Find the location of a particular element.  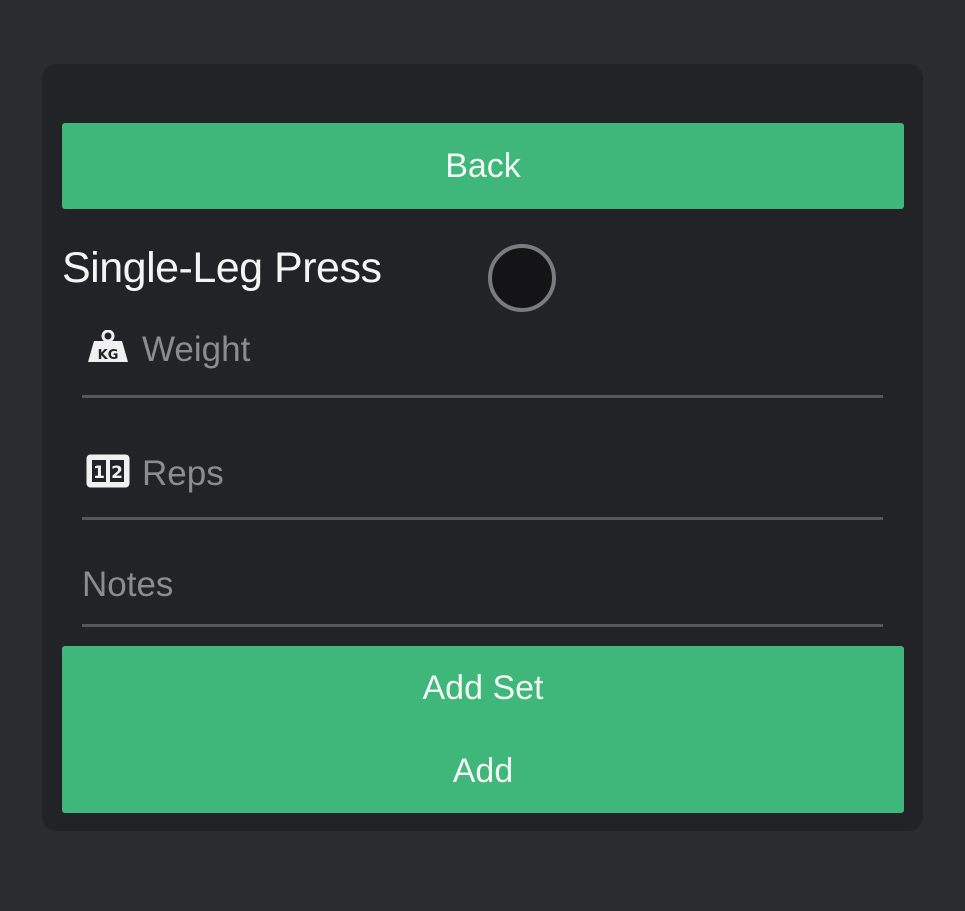

add-set-button: Add Set is located at coordinates (483, 688).